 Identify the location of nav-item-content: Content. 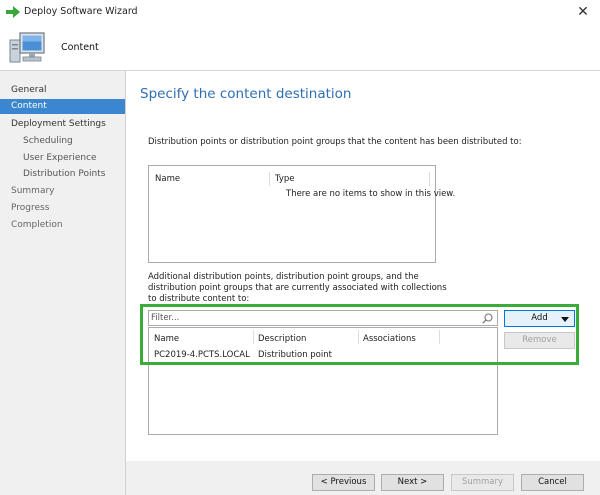
(62, 106).